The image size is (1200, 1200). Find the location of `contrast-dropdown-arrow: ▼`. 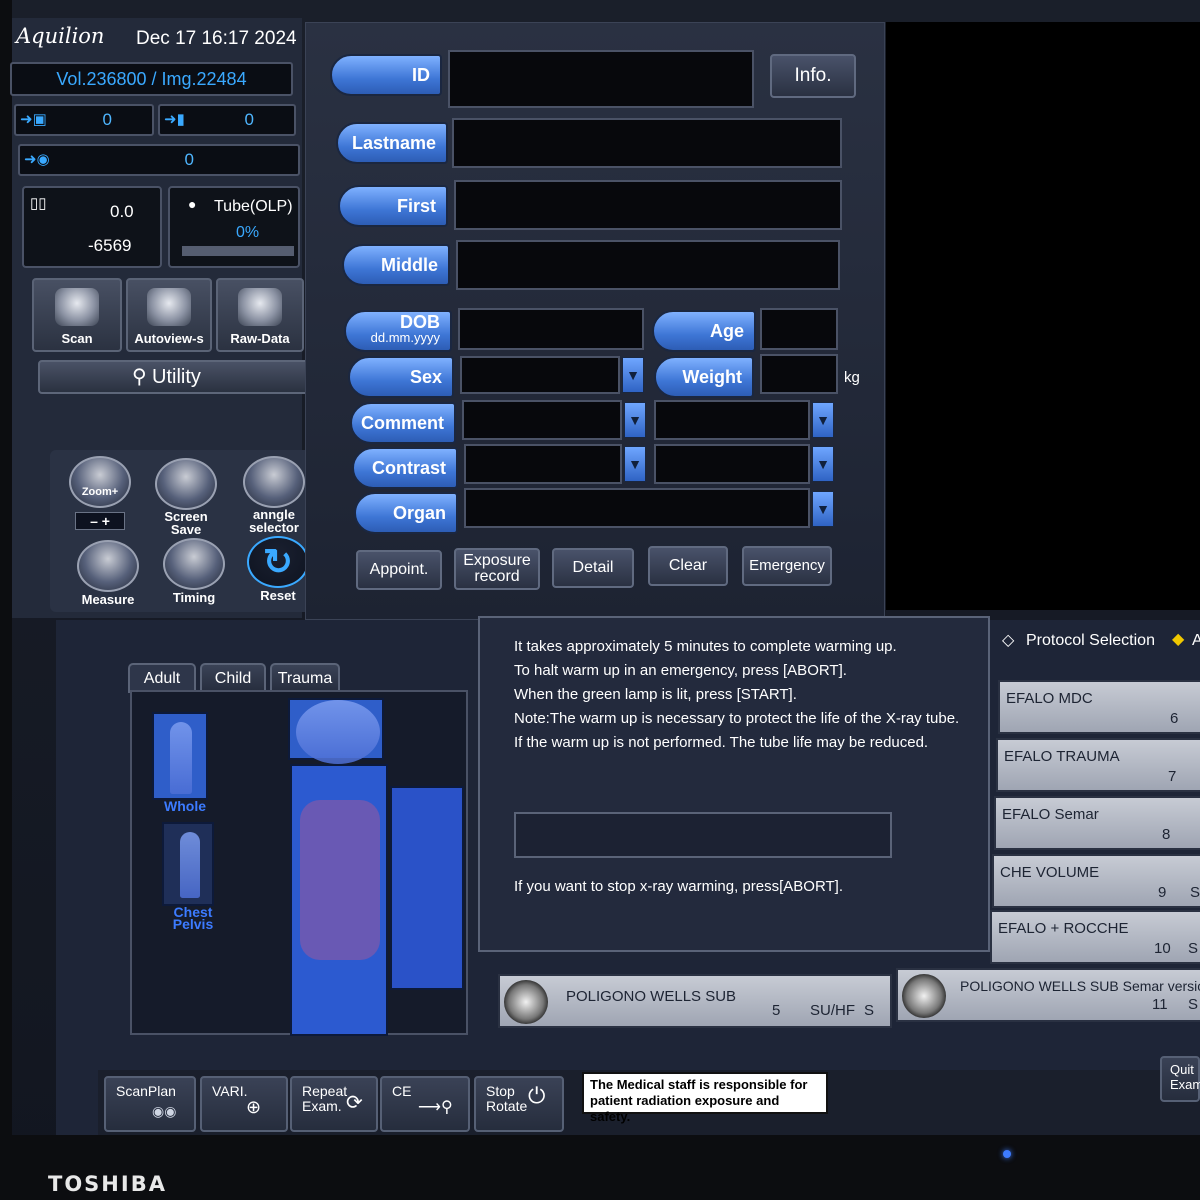

contrast-dropdown-arrow: ▼ is located at coordinates (635, 464).